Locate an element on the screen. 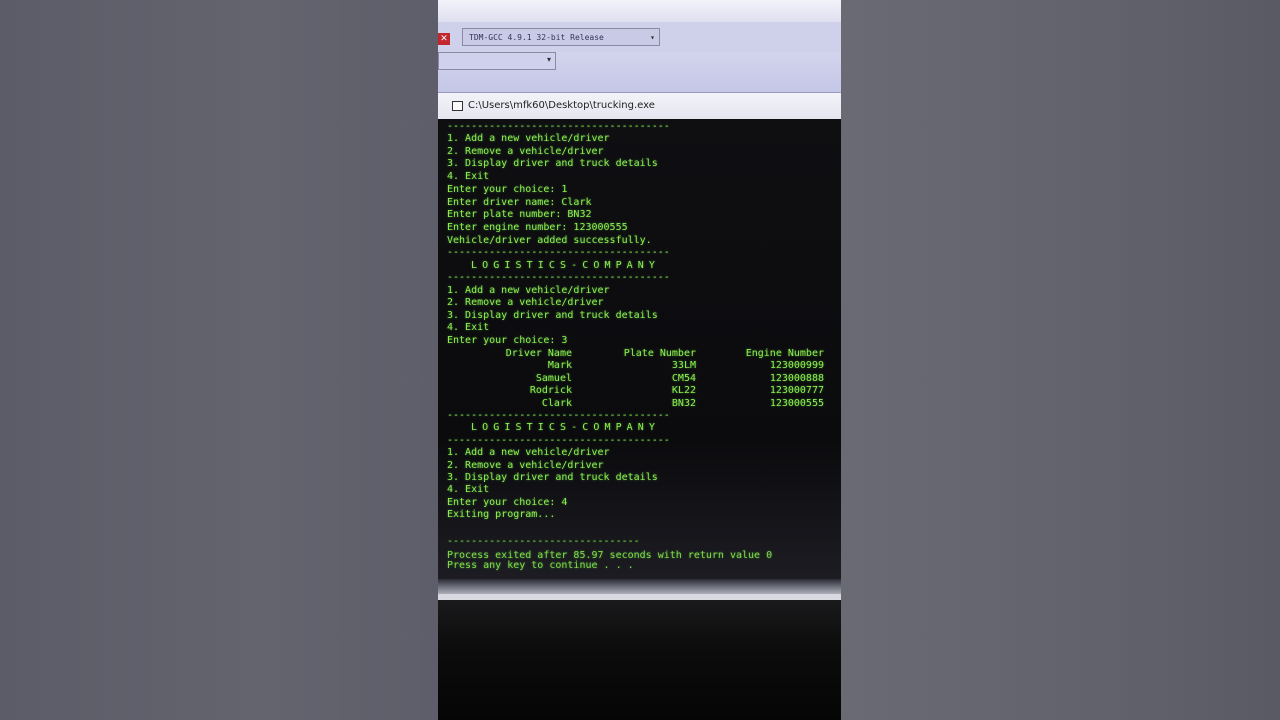 This screenshot has width=1280, height=720. monitor-bezel is located at coordinates (639, 660).